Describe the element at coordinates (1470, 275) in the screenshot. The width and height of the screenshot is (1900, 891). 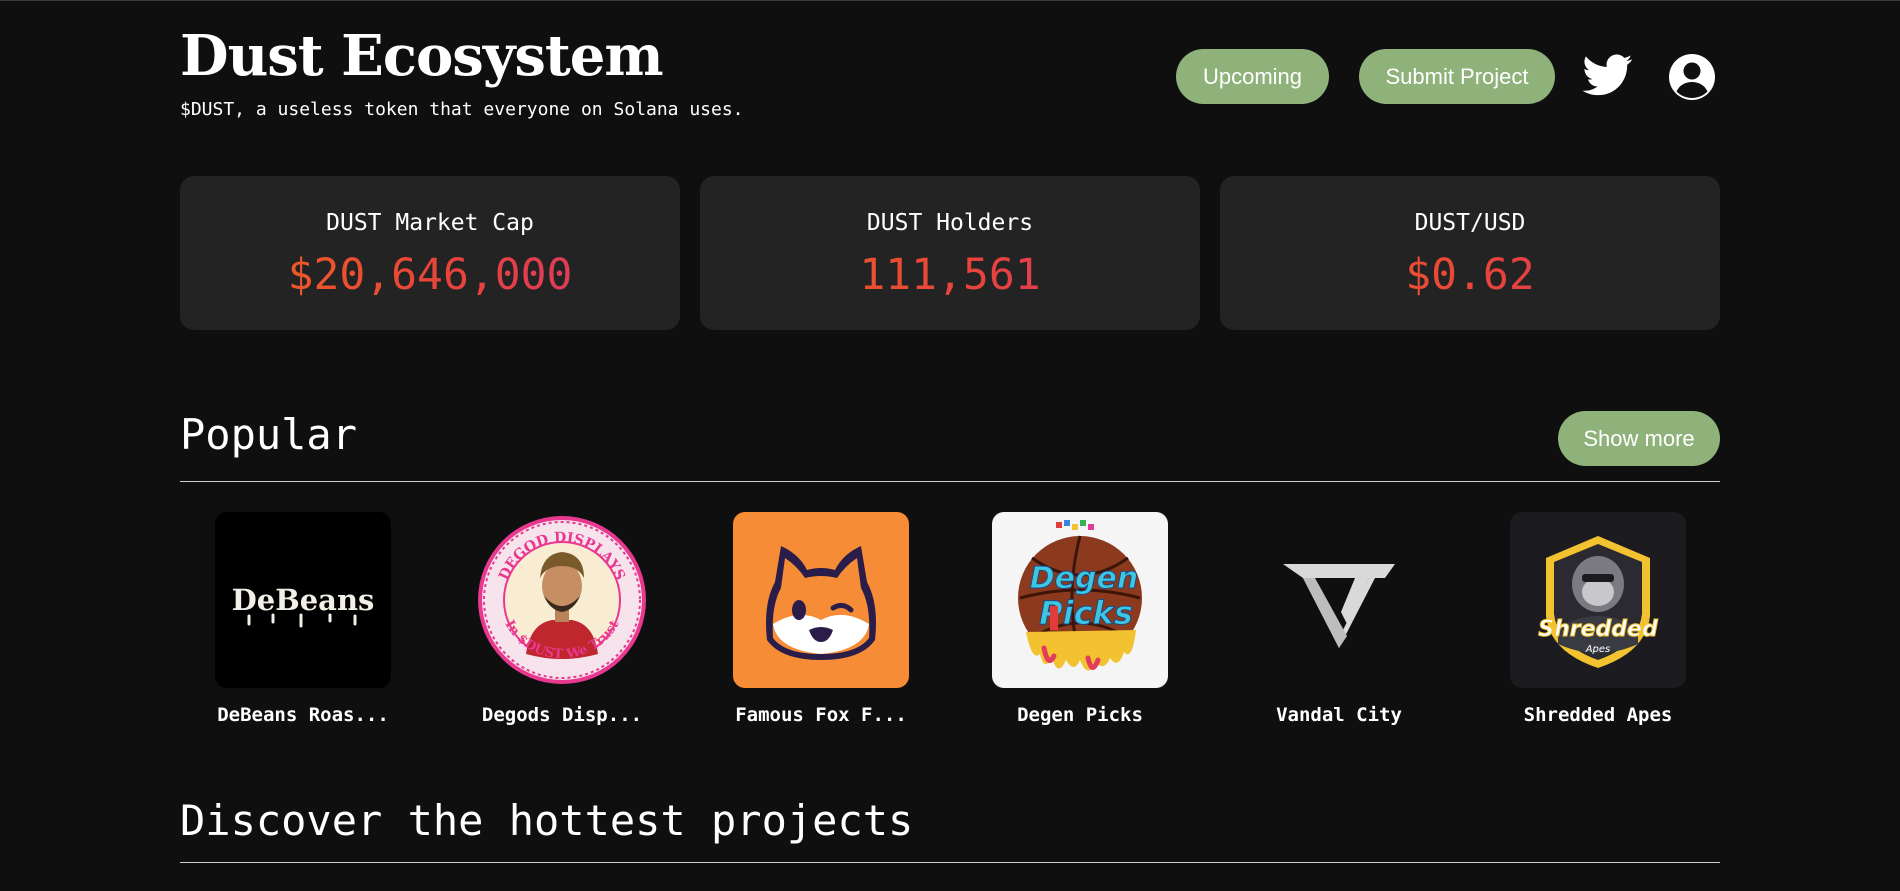
I see `stat-value: $0.62` at that location.